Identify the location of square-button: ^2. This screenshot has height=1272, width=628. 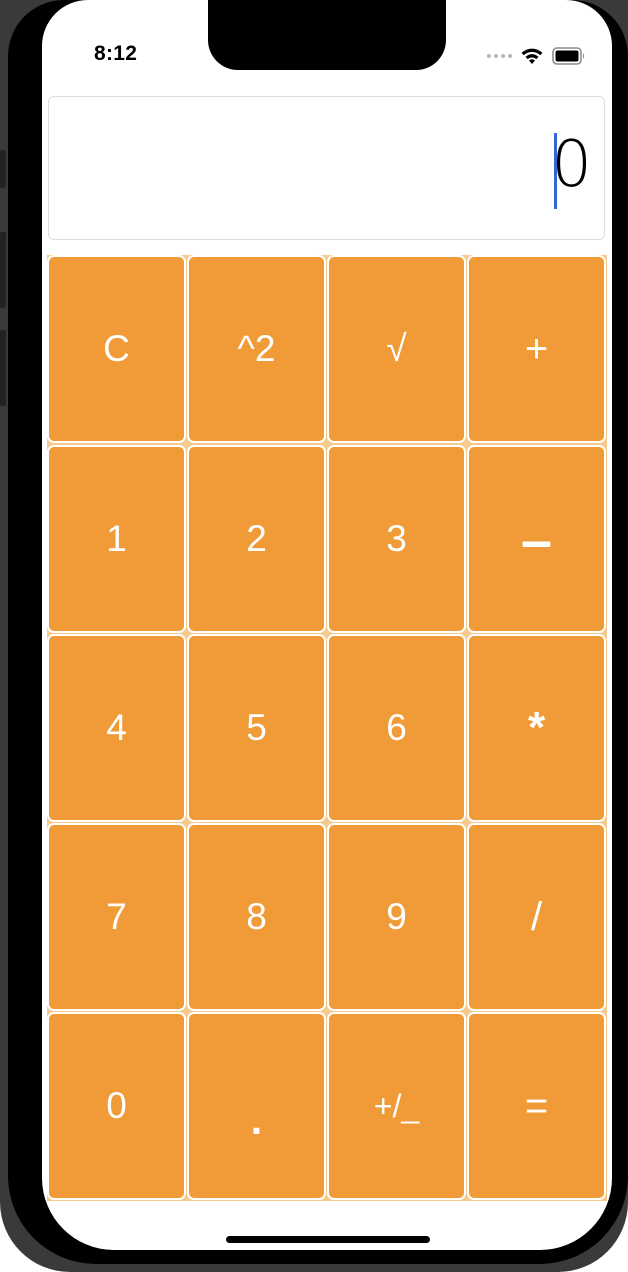
(256, 349).